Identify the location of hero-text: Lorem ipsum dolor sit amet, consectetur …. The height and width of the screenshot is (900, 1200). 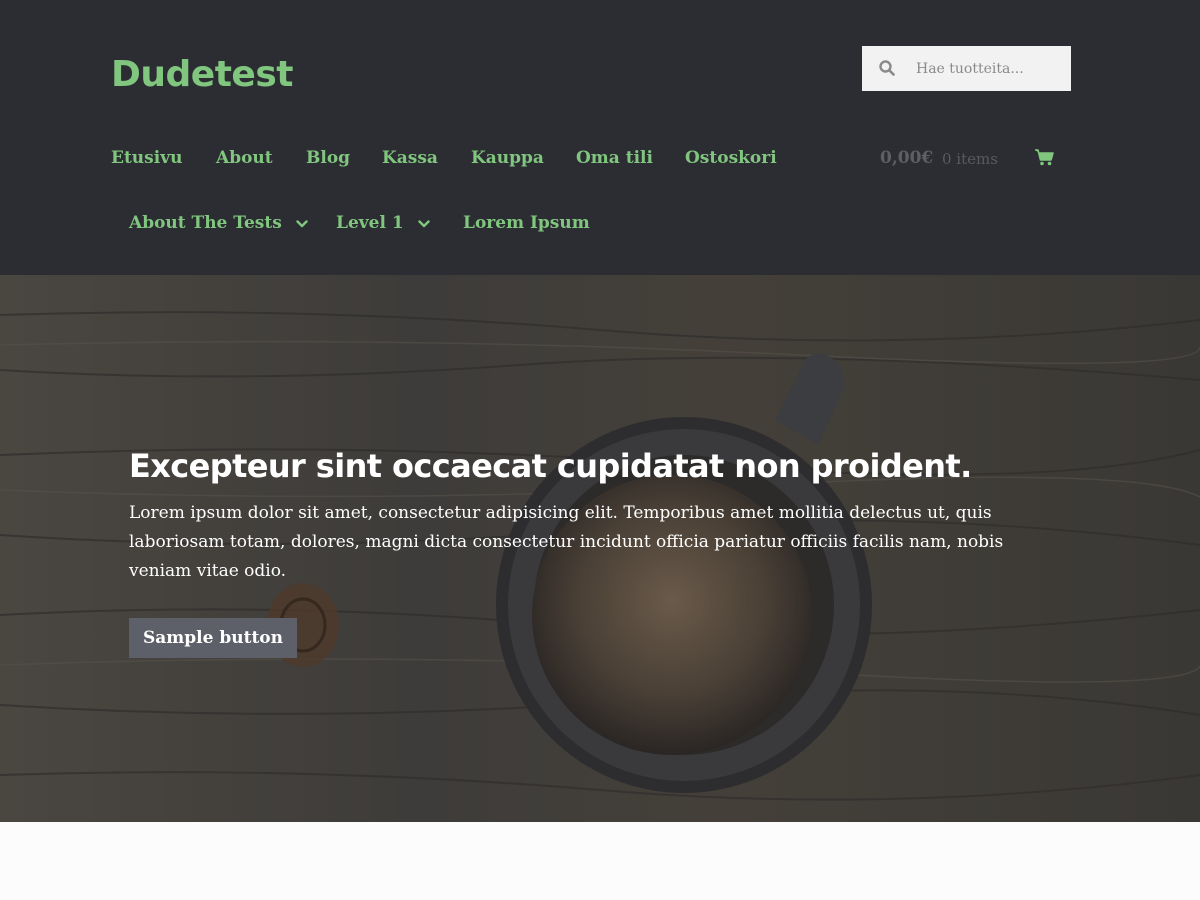
(566, 542).